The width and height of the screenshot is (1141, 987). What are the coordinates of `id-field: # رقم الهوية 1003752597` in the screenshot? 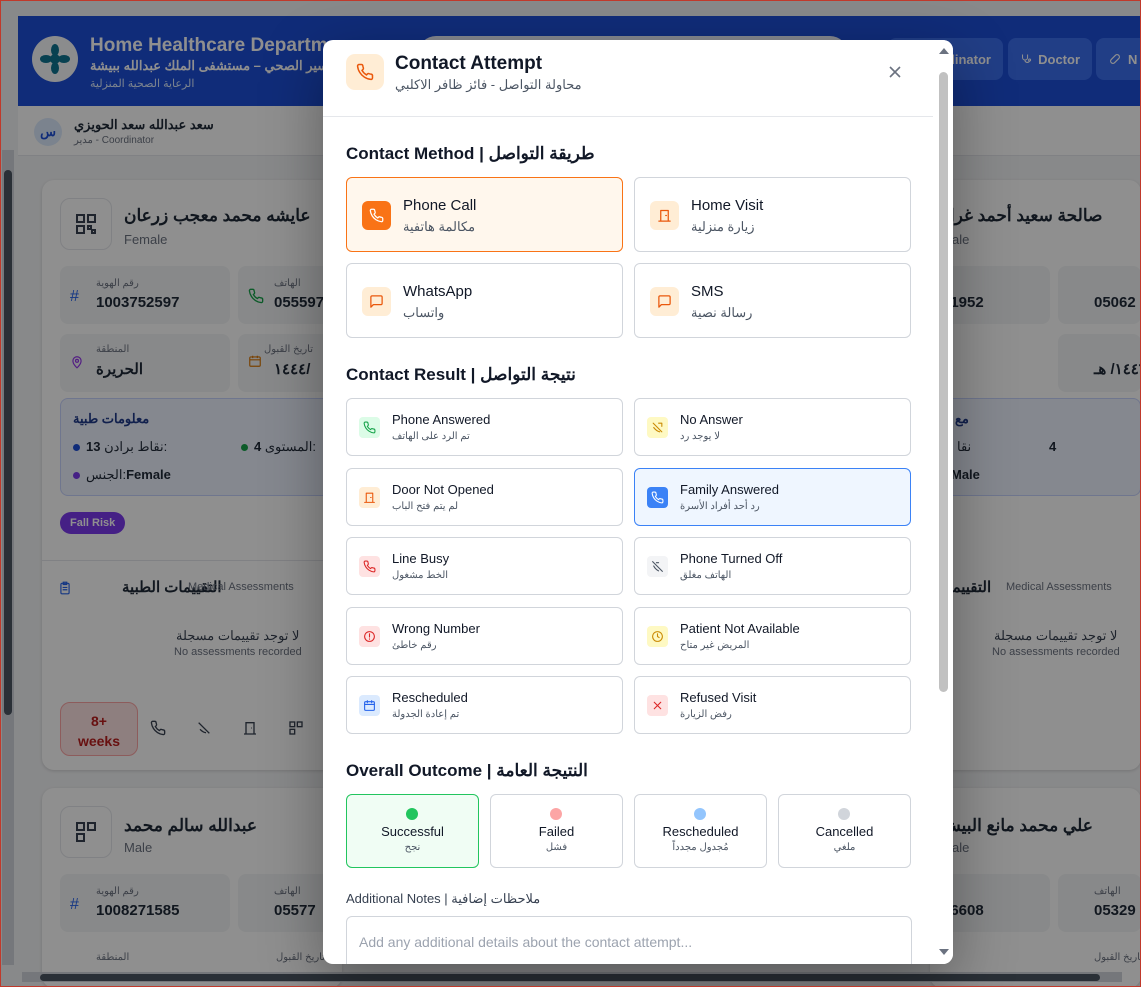 It's located at (145, 295).